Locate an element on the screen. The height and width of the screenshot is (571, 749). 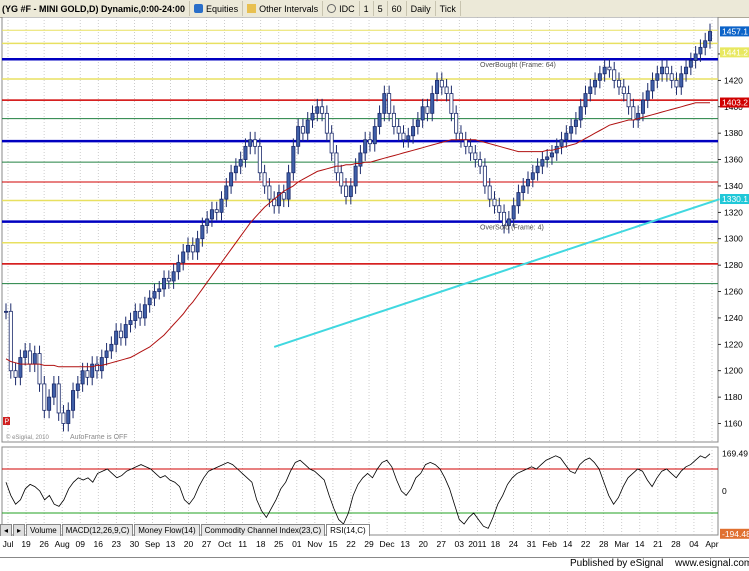
interval-60-button: 60 is located at coordinates (397, 8).